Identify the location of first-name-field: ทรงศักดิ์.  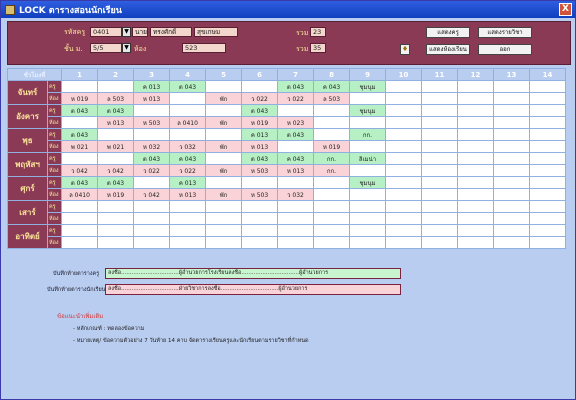
(171, 32).